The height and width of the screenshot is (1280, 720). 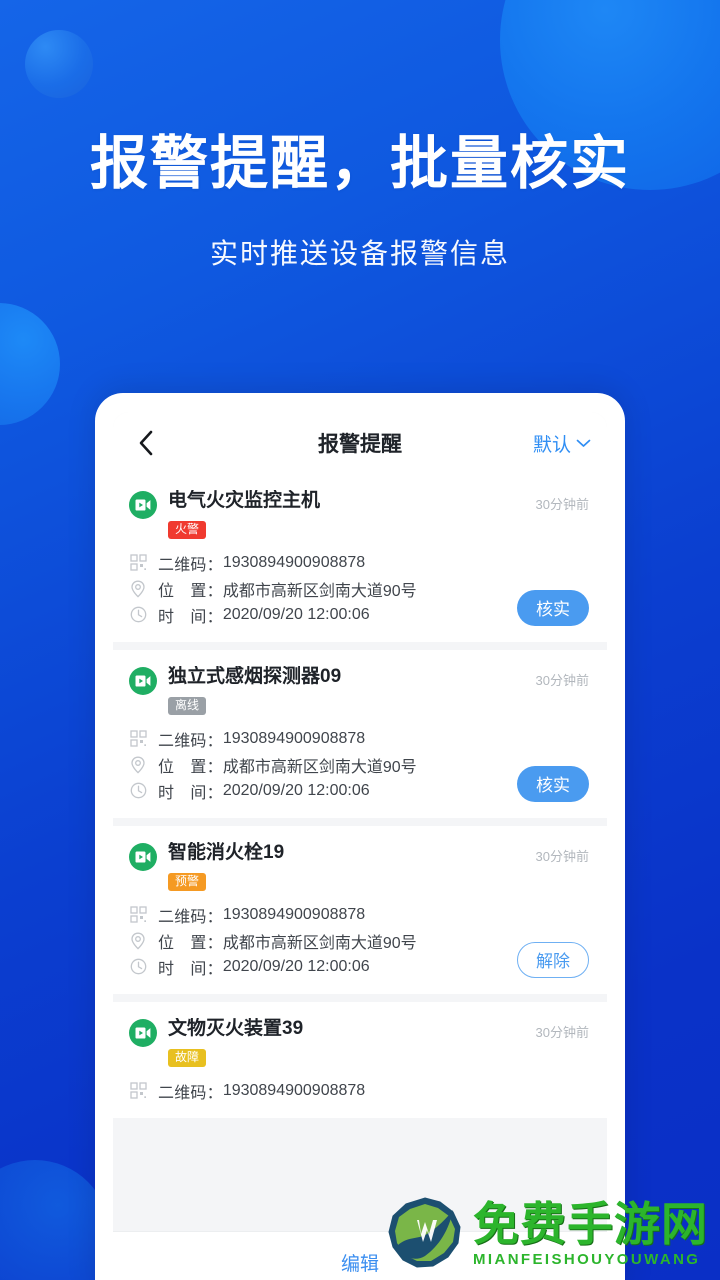 I want to click on device-name: 电气火灾监控主机, so click(x=244, y=500).